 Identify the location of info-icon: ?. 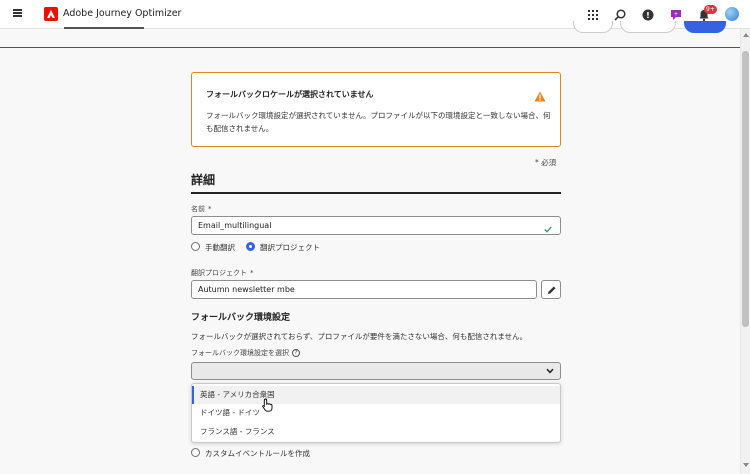
(296, 353).